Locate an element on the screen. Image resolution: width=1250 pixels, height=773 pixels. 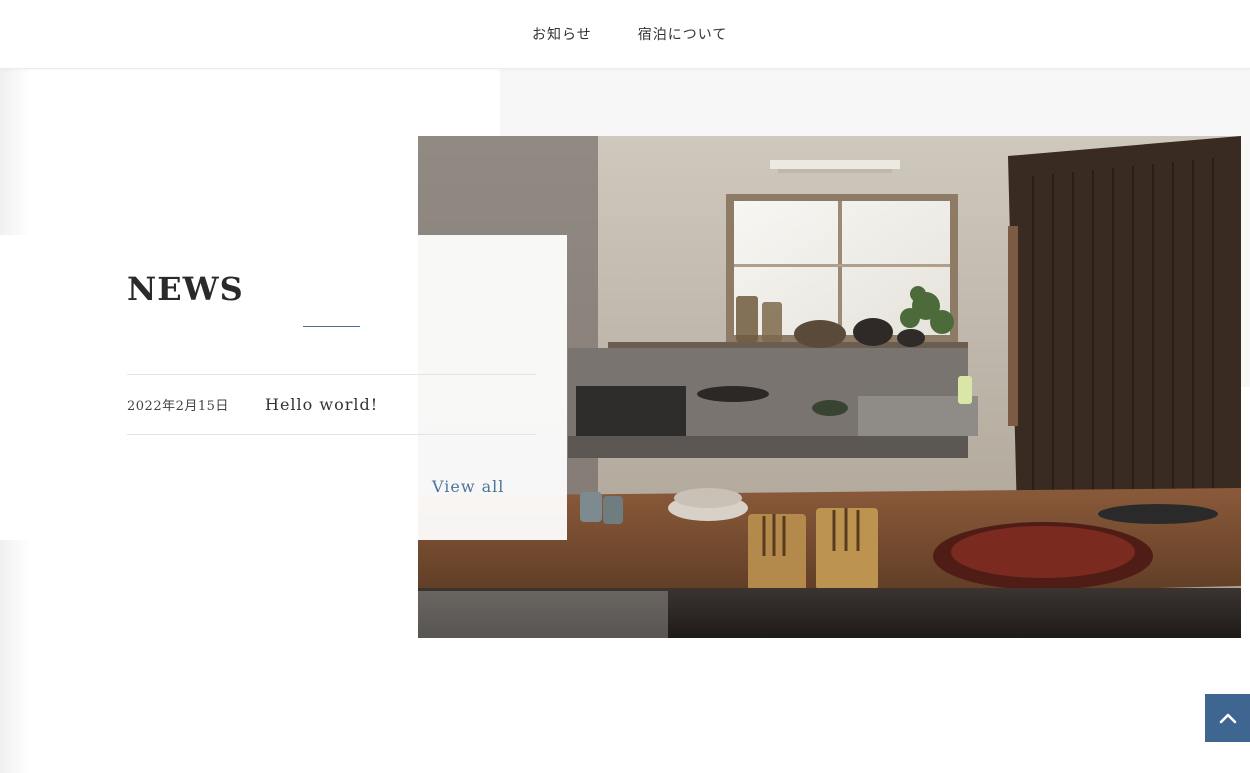
news-list: 2022年2月15日 Hello world! is located at coordinates (331, 404).